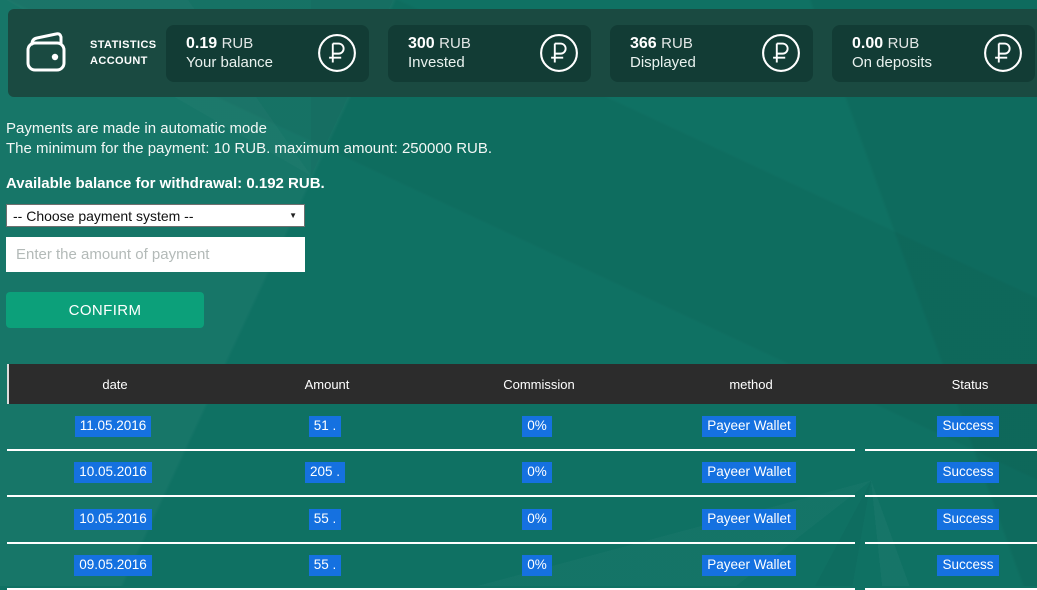  Describe the element at coordinates (46, 53) in the screenshot. I see `wallet-icon` at that location.